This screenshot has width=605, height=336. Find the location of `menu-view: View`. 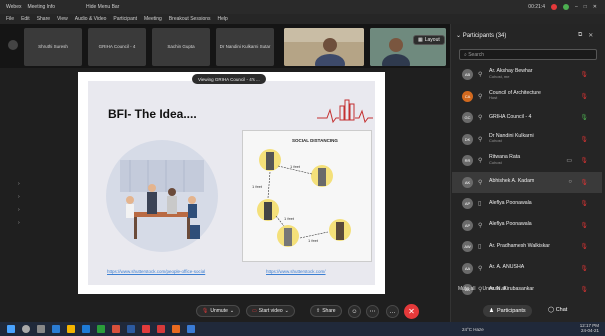

menu-view: View is located at coordinates (62, 19).